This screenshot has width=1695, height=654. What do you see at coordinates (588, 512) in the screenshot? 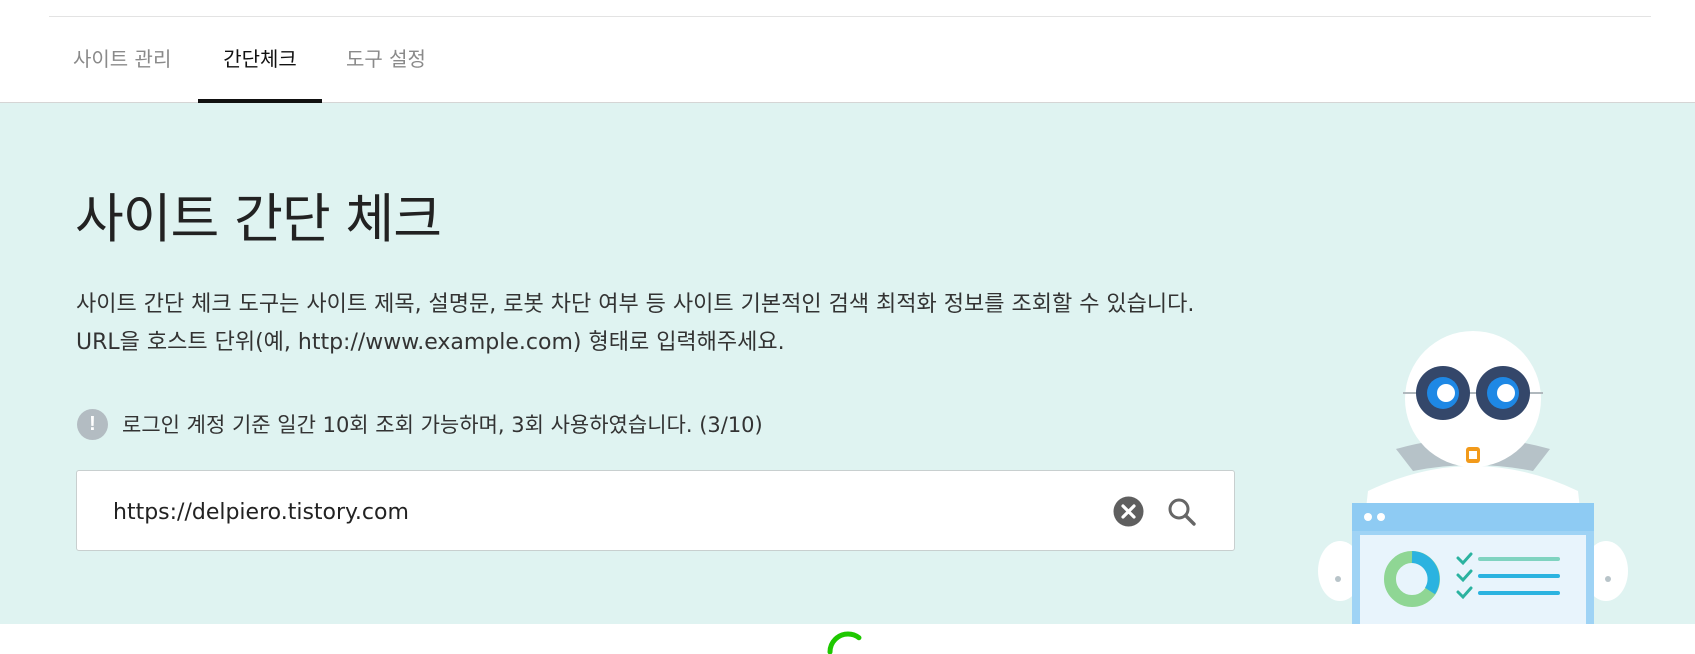
I see `url-input` at bounding box center [588, 512].